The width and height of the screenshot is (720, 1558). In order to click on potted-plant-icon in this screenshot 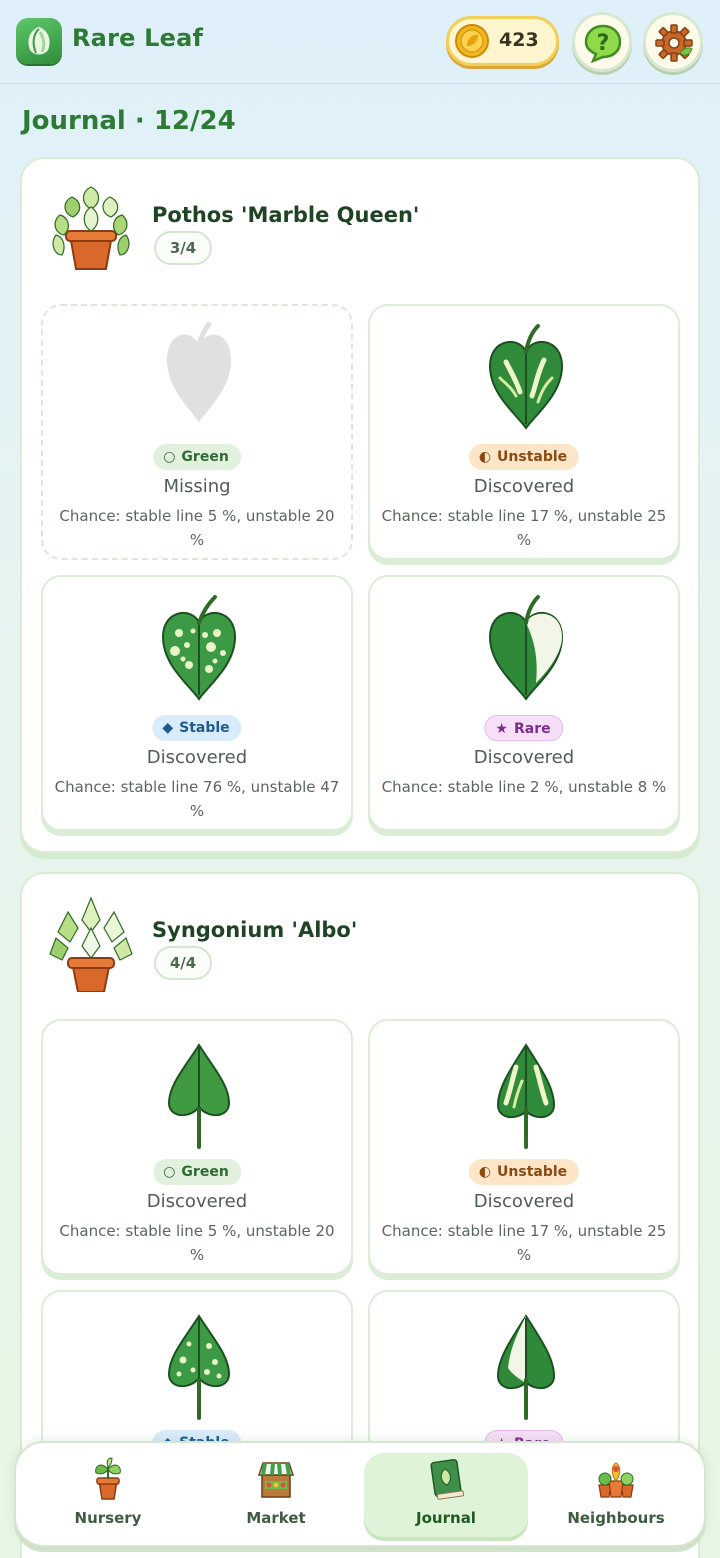, I will do `click(108, 1478)`.